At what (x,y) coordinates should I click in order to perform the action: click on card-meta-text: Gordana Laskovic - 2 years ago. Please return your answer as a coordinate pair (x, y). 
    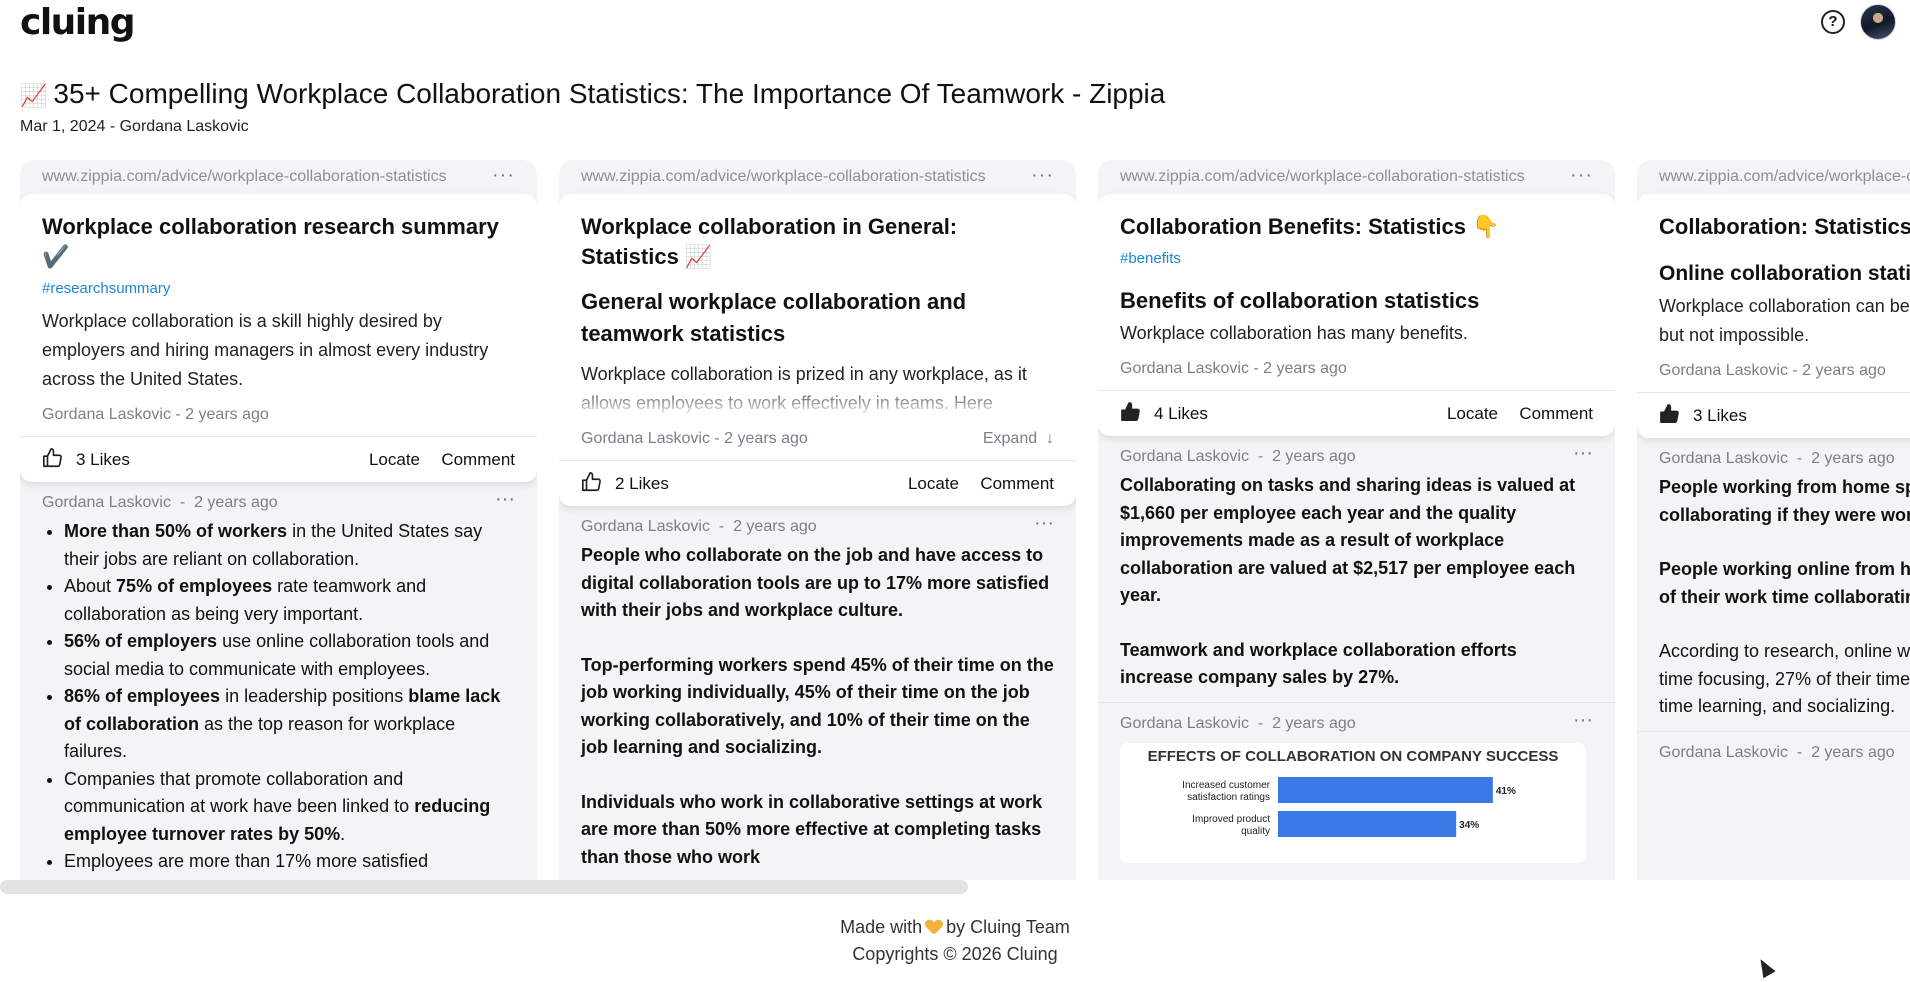
    Looking at the image, I should click on (694, 438).